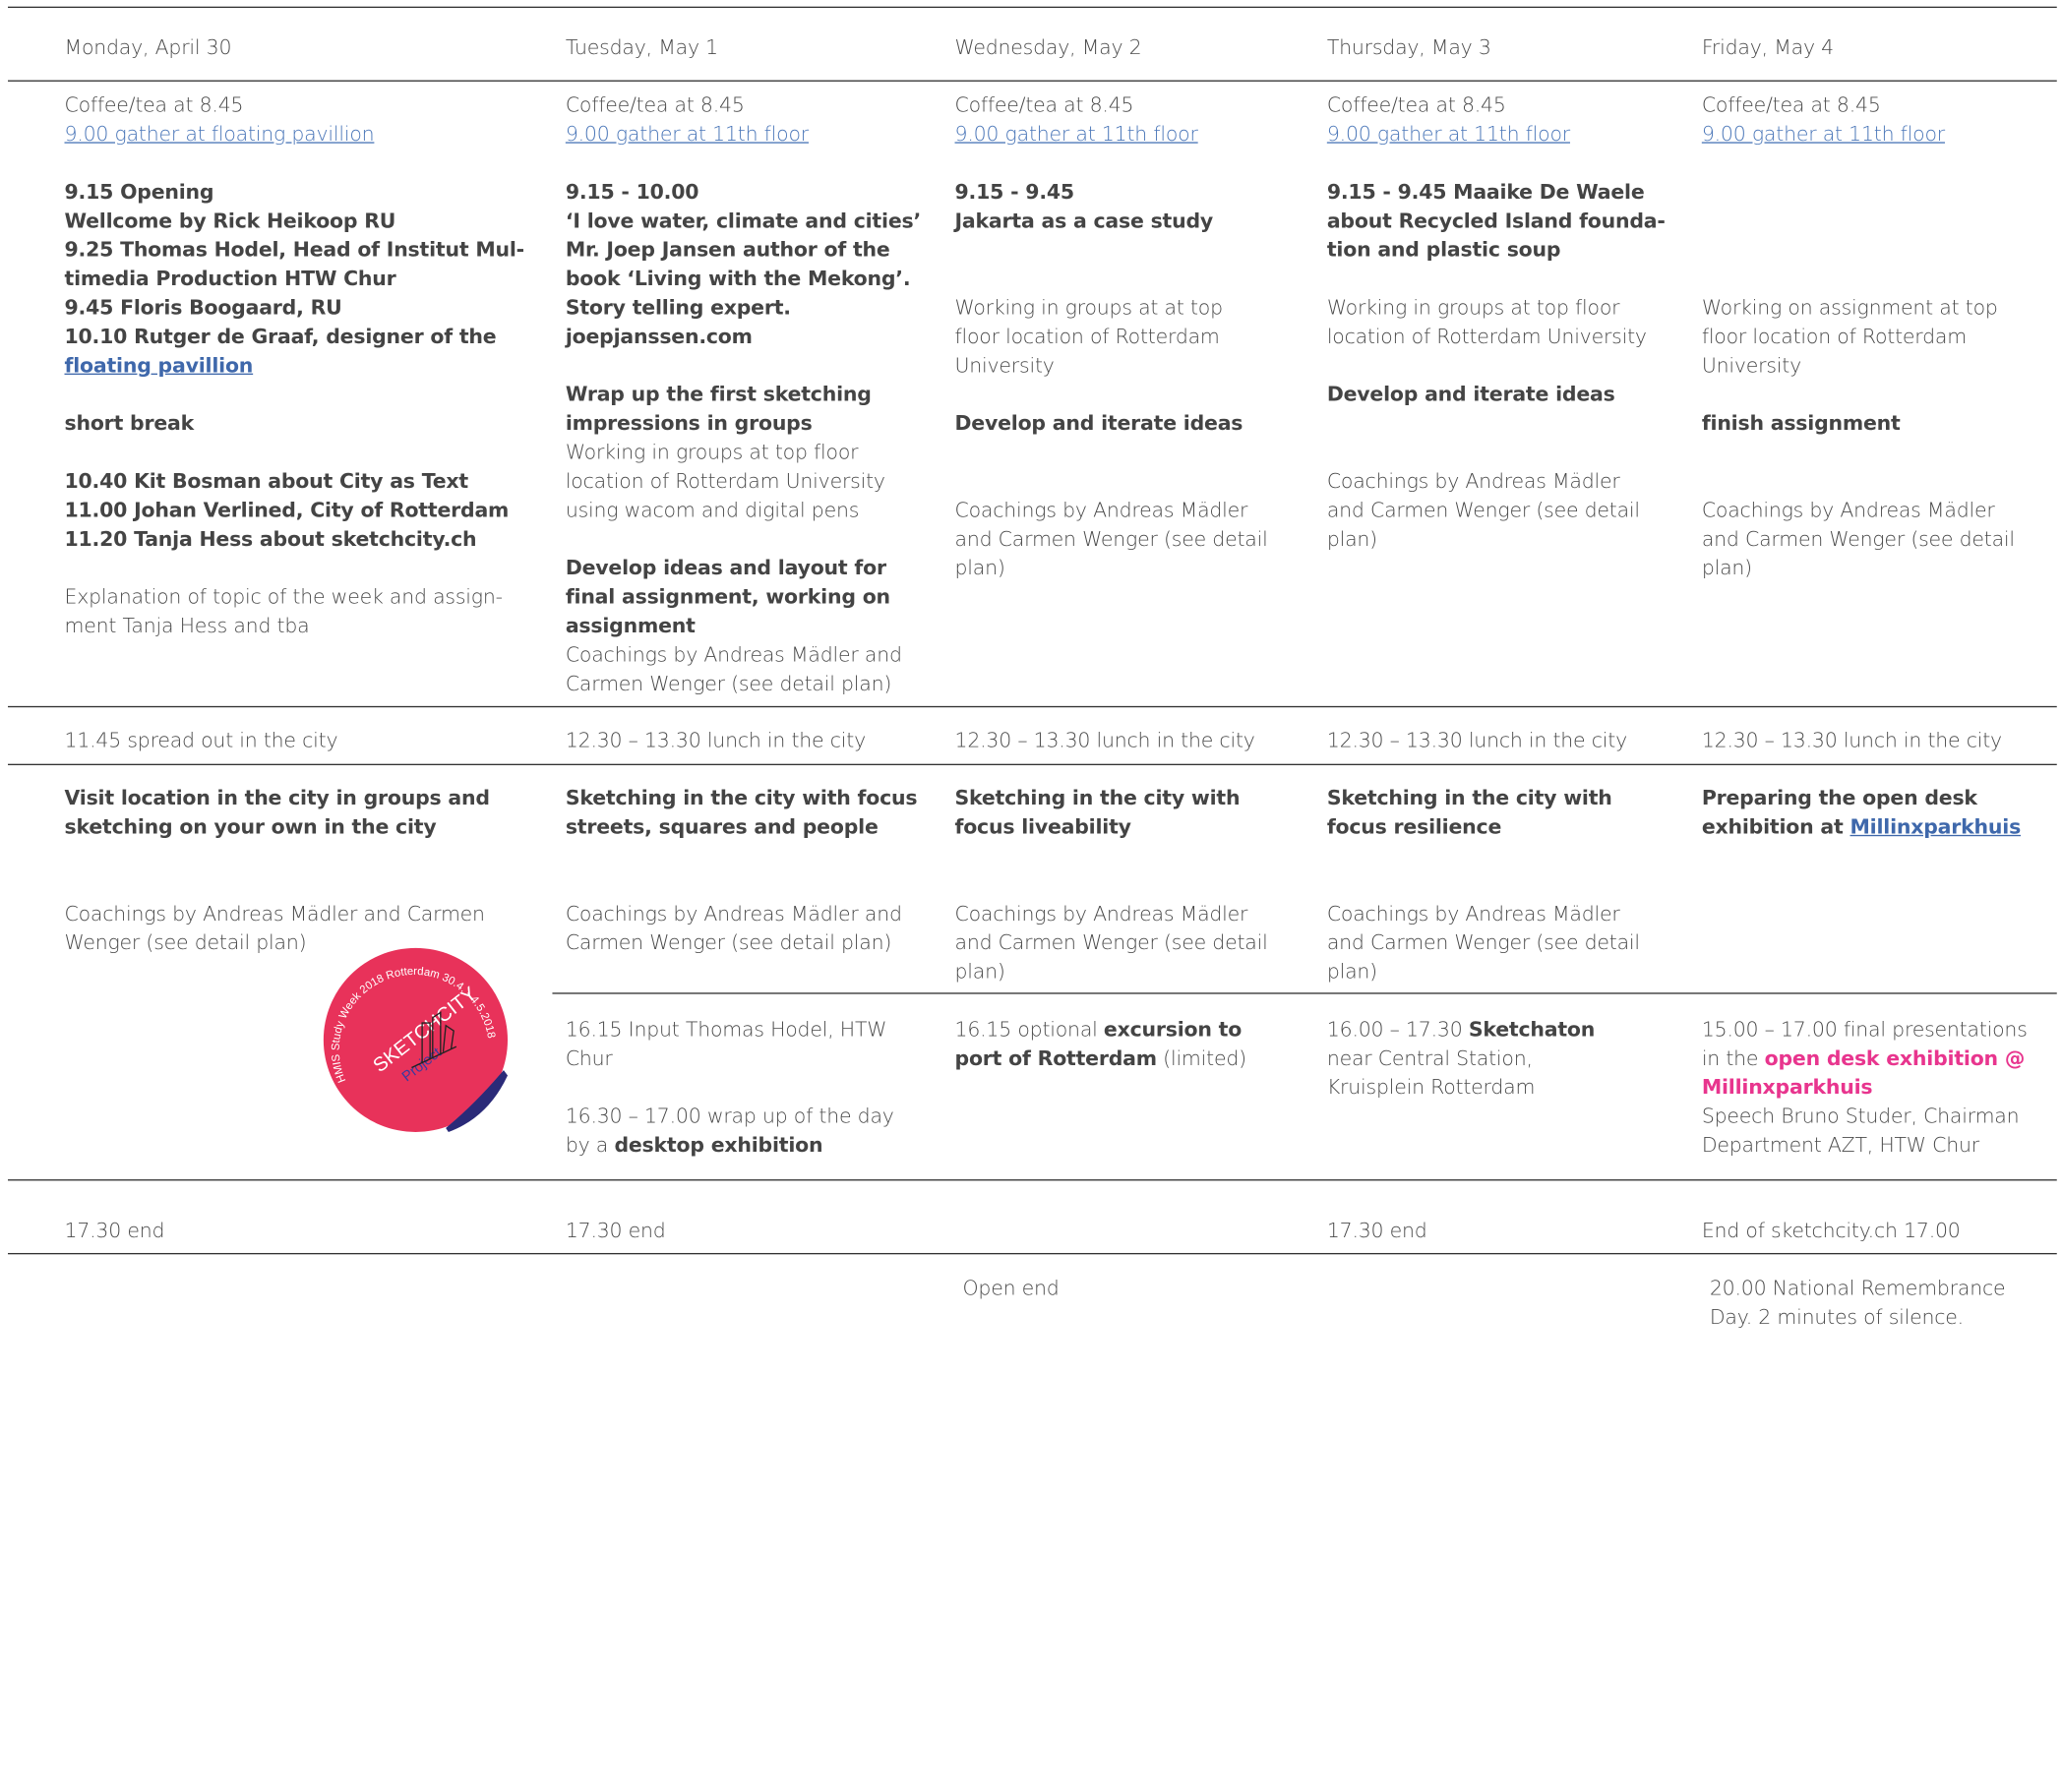  I want to click on program-line: Develop ideas and layout for, so click(725, 568).